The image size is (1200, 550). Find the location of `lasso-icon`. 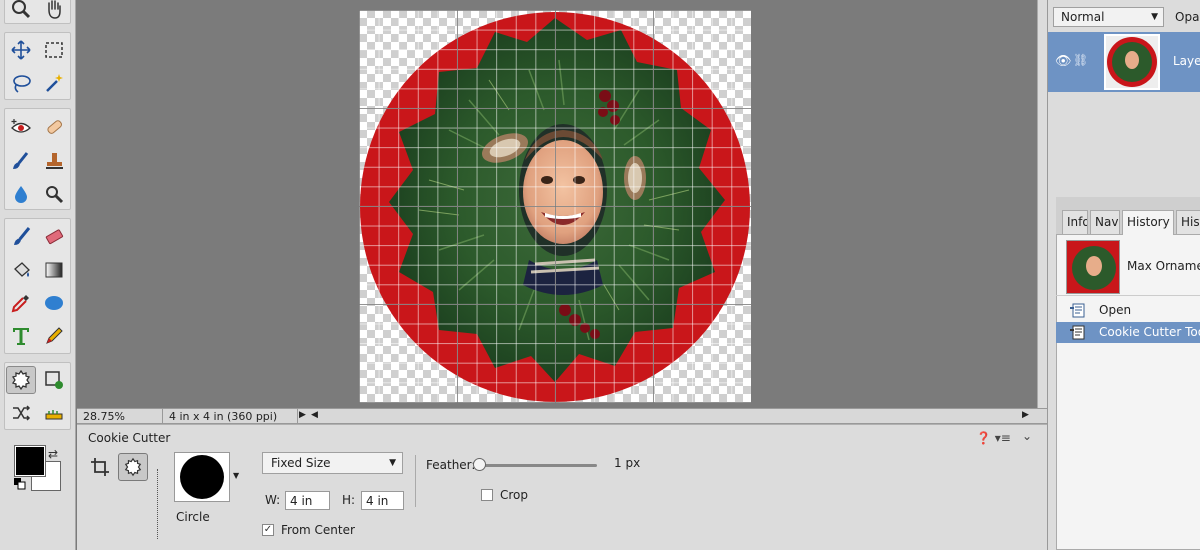

lasso-icon is located at coordinates (22, 84).